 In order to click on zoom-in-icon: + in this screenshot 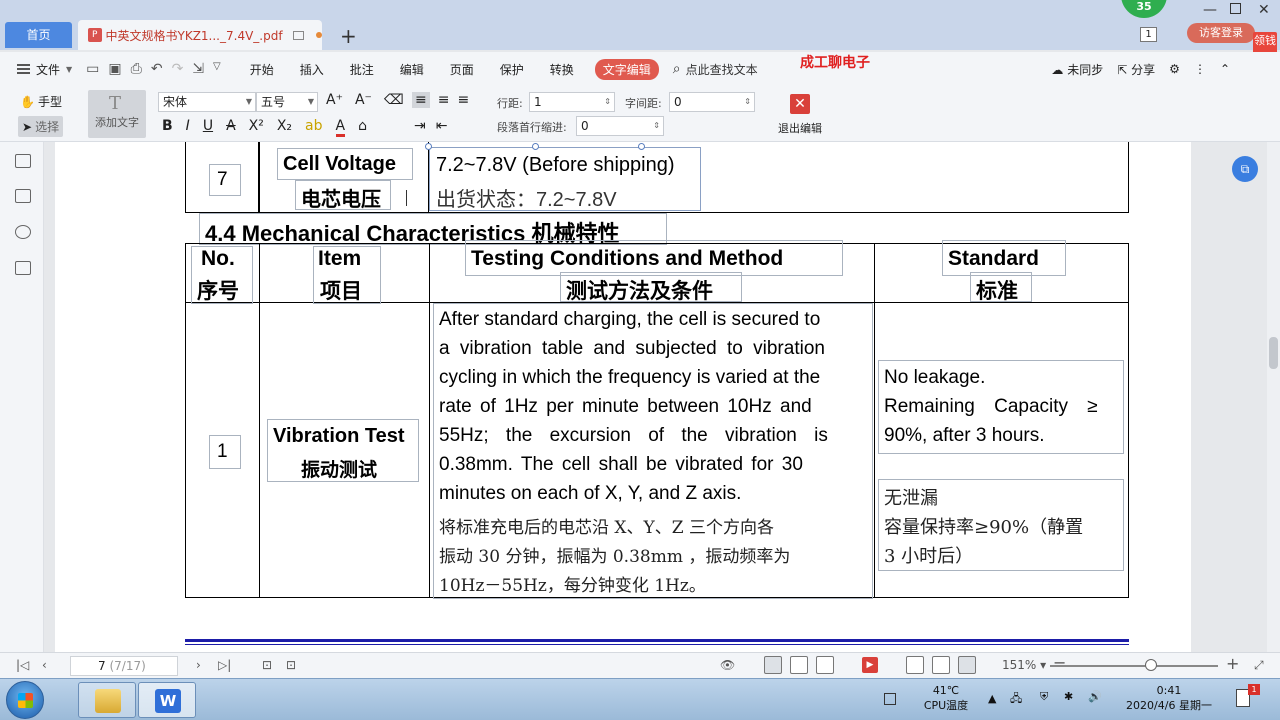, I will do `click(1232, 663)`.